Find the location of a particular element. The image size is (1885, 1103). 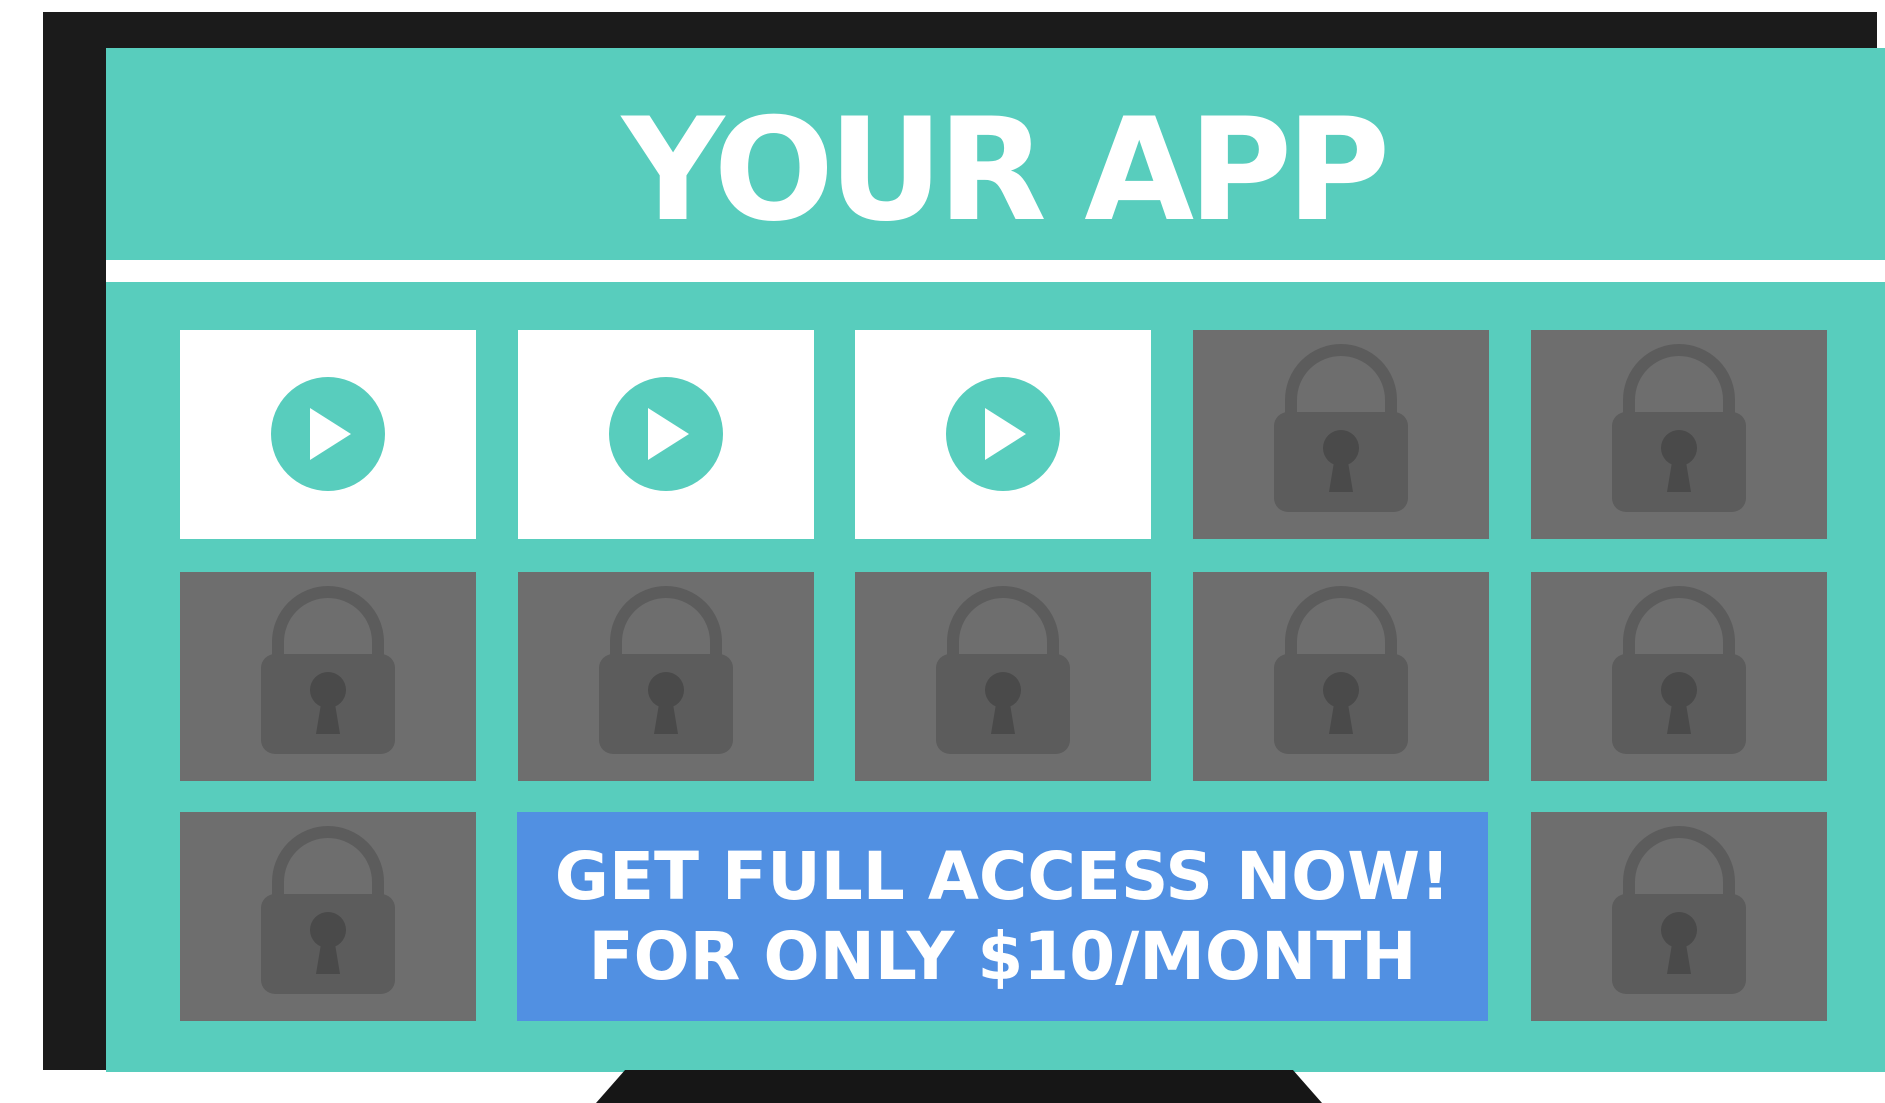

get-full-access-button: GET FULL ACCESS NOW! FOR ONLY $10/MONTH is located at coordinates (1002, 916).